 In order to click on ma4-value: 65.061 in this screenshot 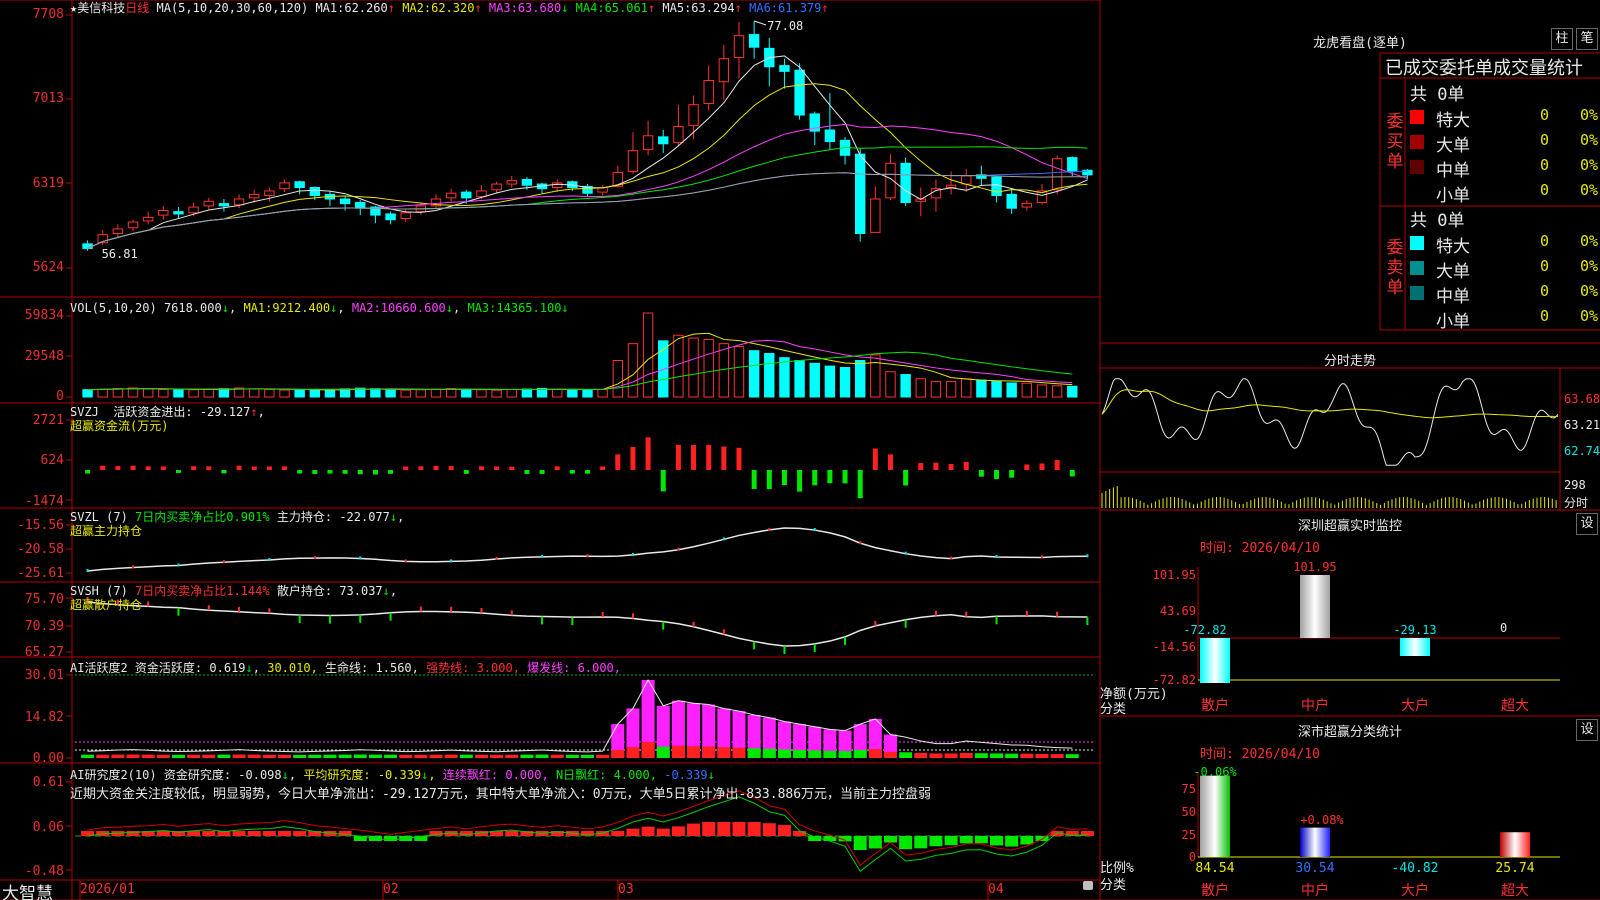, I will do `click(626, 8)`.